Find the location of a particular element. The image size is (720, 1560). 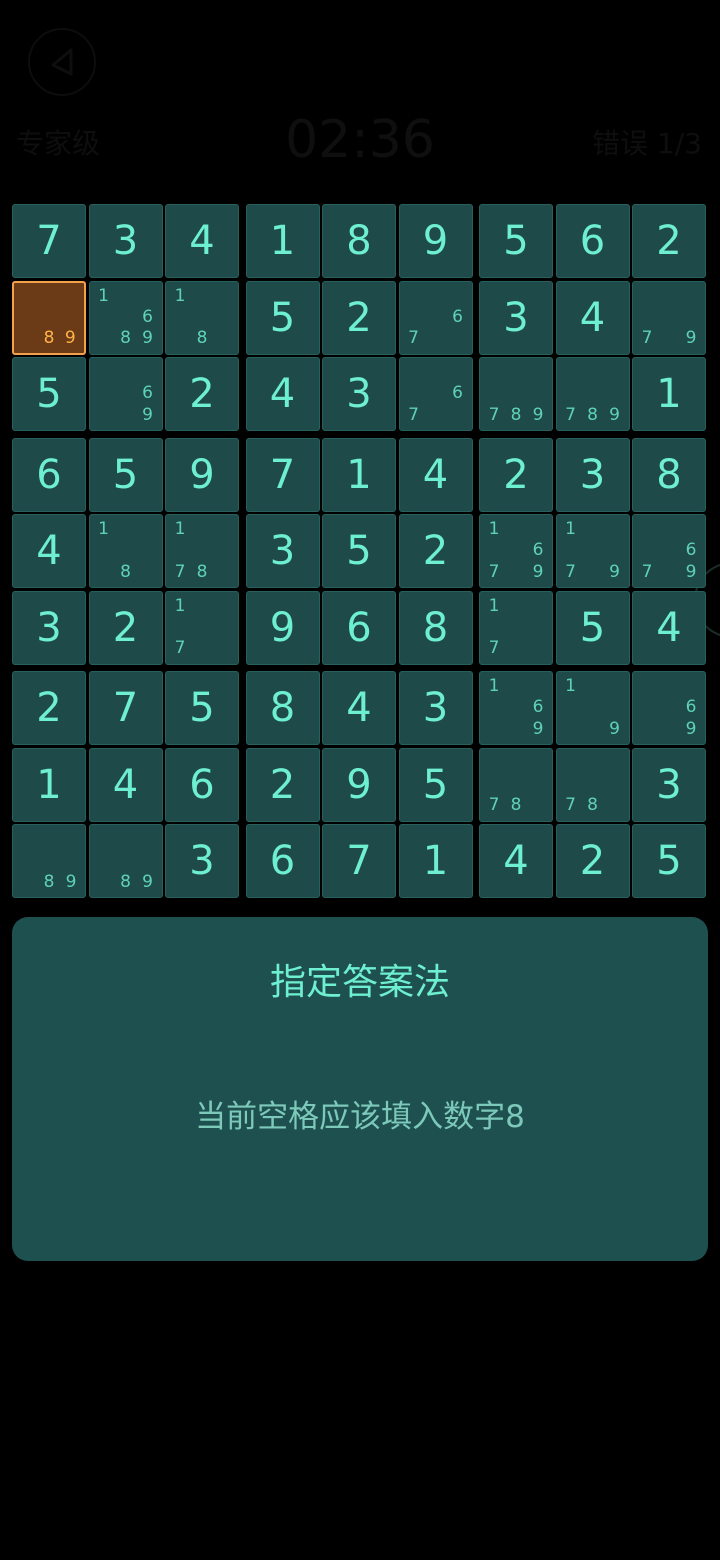

note-digit: 7 is located at coordinates (647, 571).